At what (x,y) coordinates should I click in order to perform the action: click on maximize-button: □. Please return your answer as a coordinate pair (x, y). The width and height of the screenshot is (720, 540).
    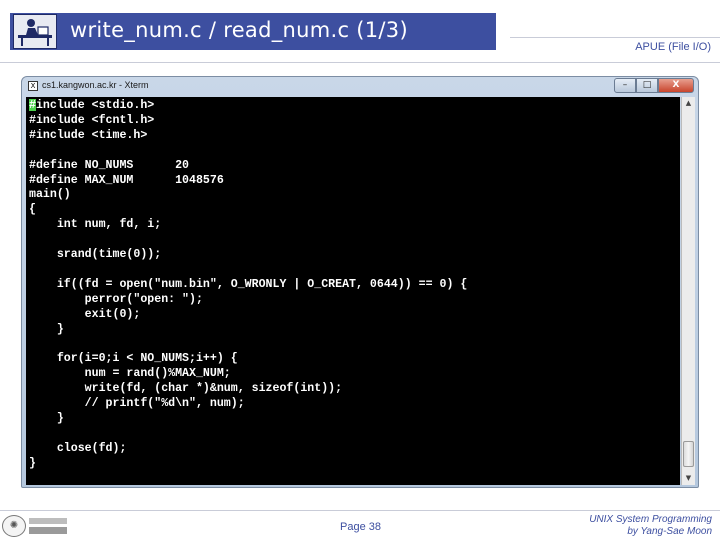
    Looking at the image, I should click on (647, 85).